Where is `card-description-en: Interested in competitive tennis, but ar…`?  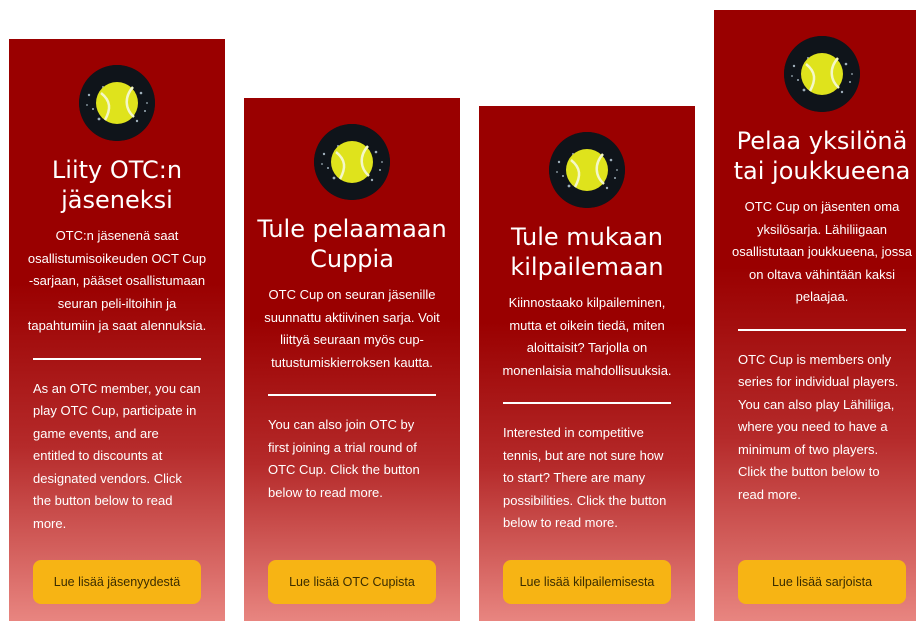
card-description-en: Interested in competitive tennis, but ar… is located at coordinates (585, 477).